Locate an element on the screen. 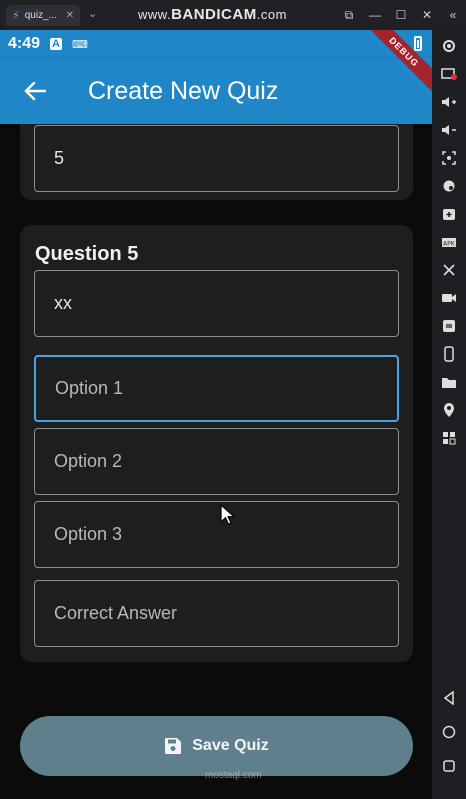 The image size is (466, 799). sync-icon is located at coordinates (449, 326).